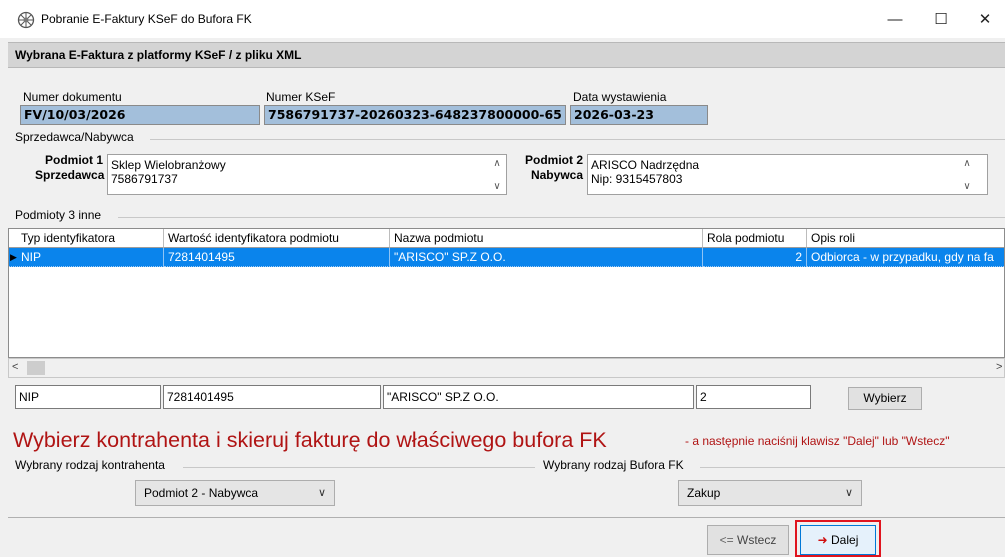 Image resolution: width=1005 pixels, height=557 pixels. Describe the element at coordinates (86, 257) in the screenshot. I see `table-row-cell-id-type: ▶ NIP` at that location.